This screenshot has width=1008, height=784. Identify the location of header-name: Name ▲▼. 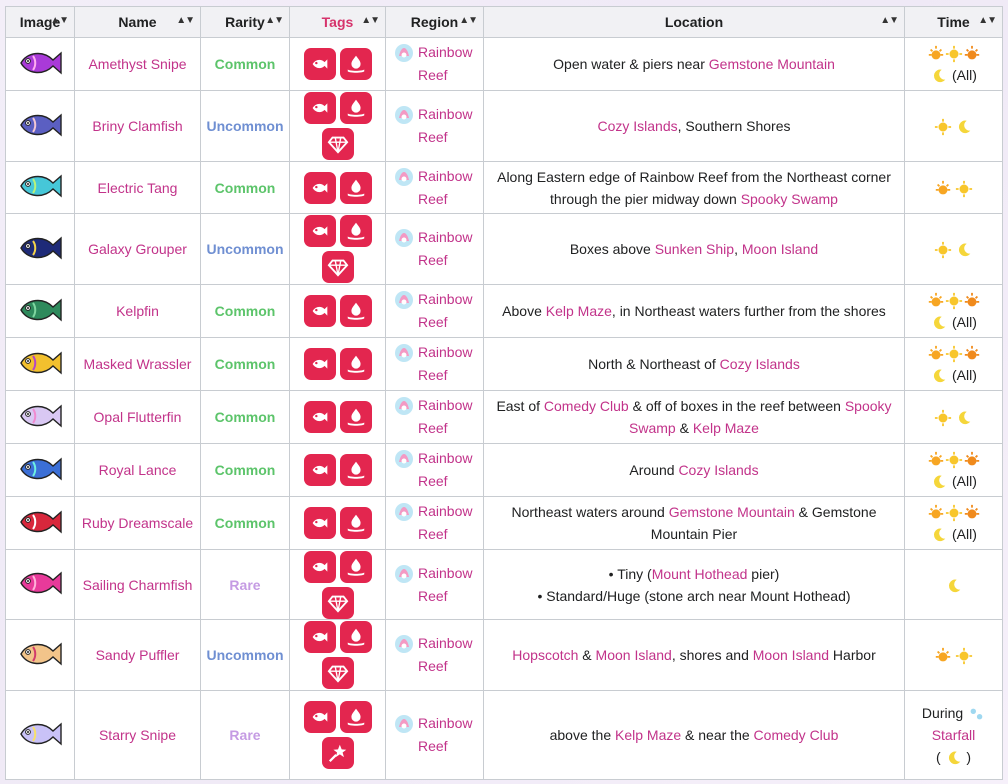
(137, 22).